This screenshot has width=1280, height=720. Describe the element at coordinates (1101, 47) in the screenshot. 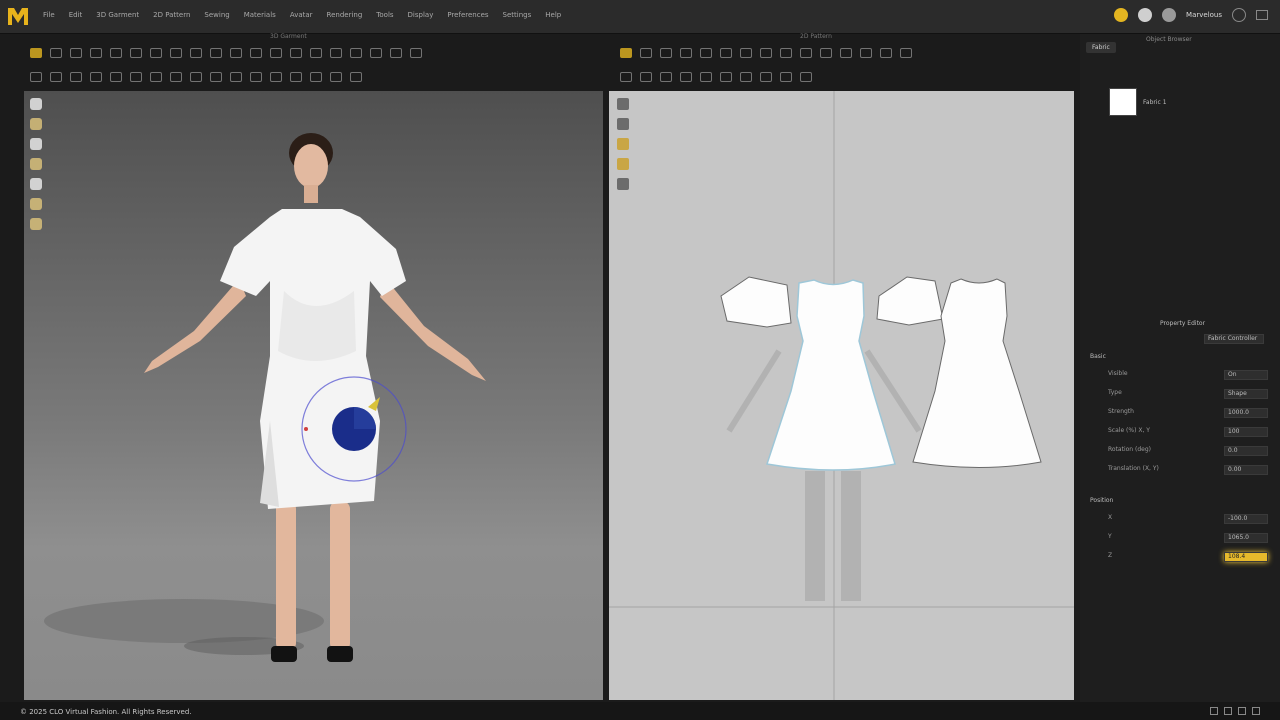

I see `tab-fabric: Fabric` at that location.